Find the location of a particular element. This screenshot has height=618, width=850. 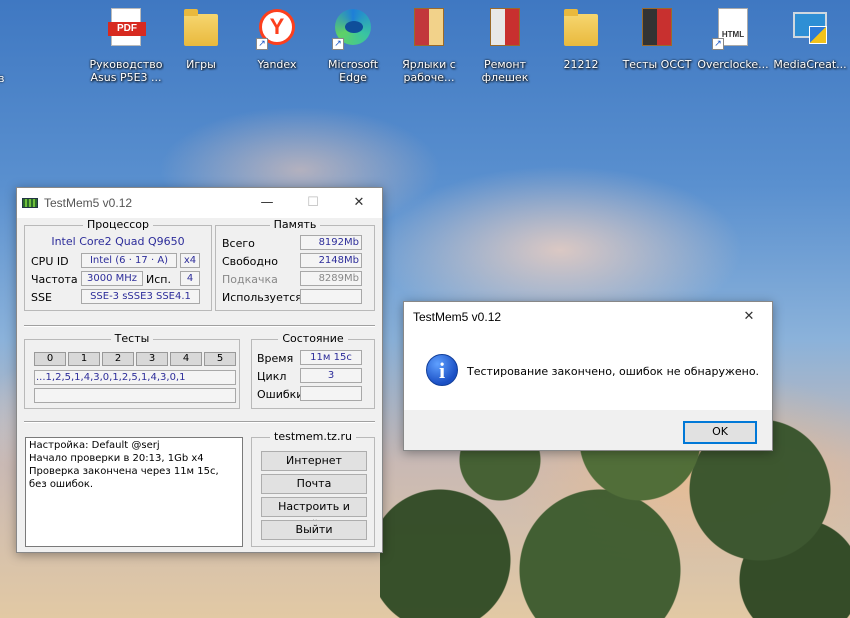

group-title: Память is located at coordinates (295, 224).